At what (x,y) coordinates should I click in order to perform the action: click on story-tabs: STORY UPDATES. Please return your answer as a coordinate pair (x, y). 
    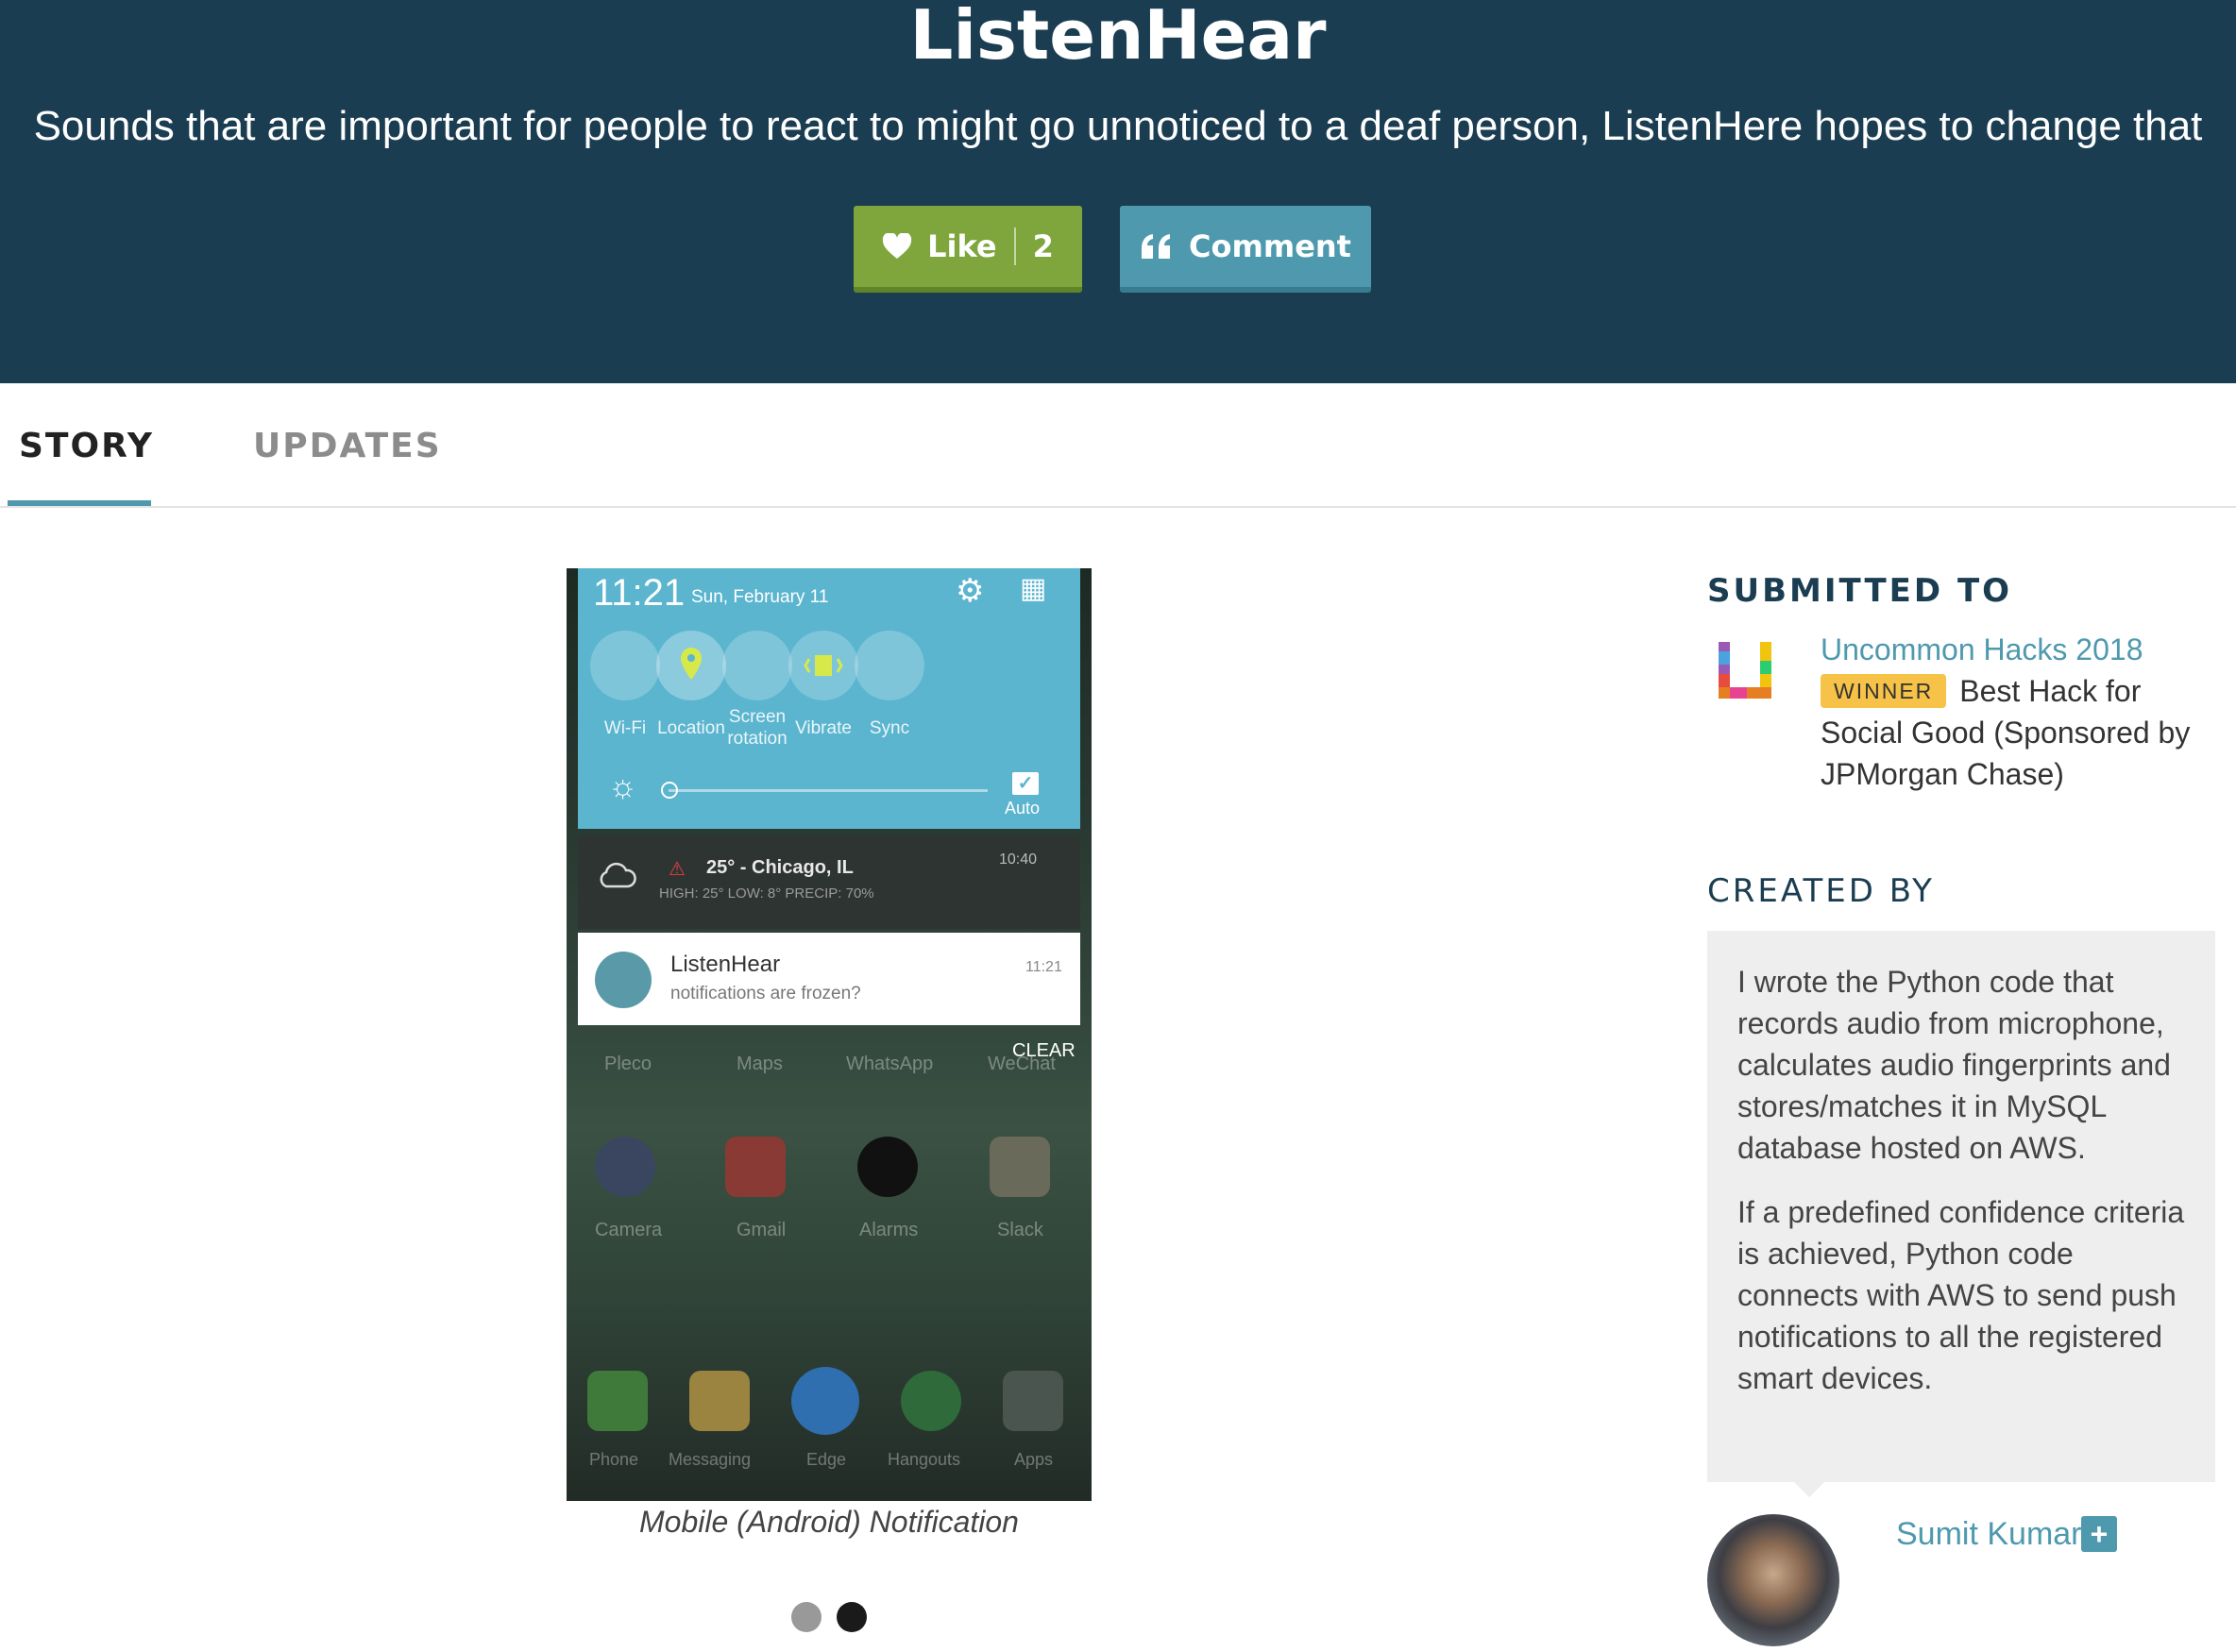
    Looking at the image, I should click on (1118, 445).